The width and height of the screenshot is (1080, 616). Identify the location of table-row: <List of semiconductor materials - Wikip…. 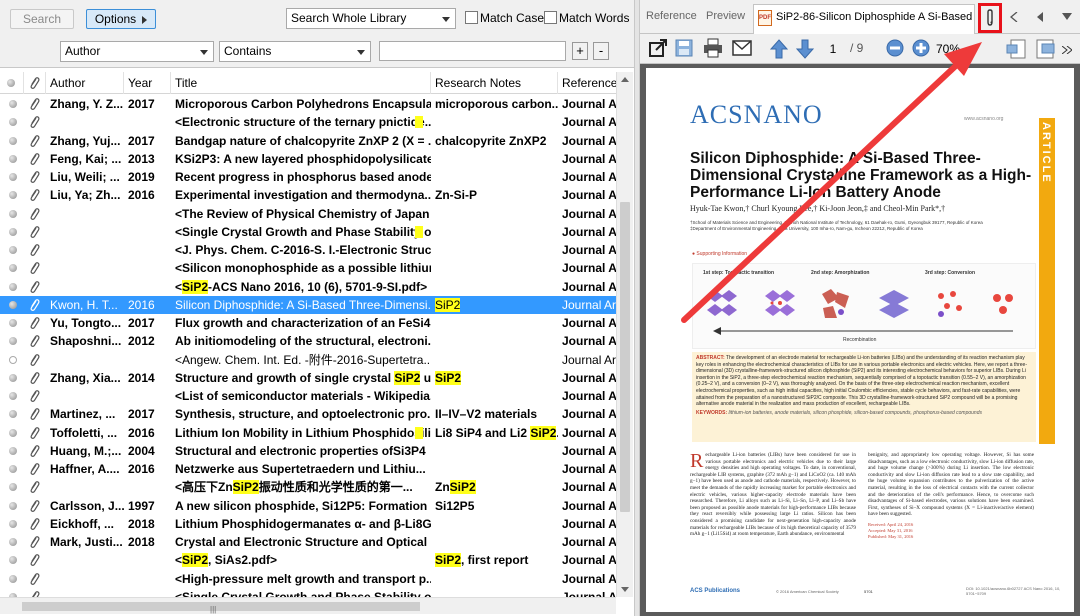
(308, 396).